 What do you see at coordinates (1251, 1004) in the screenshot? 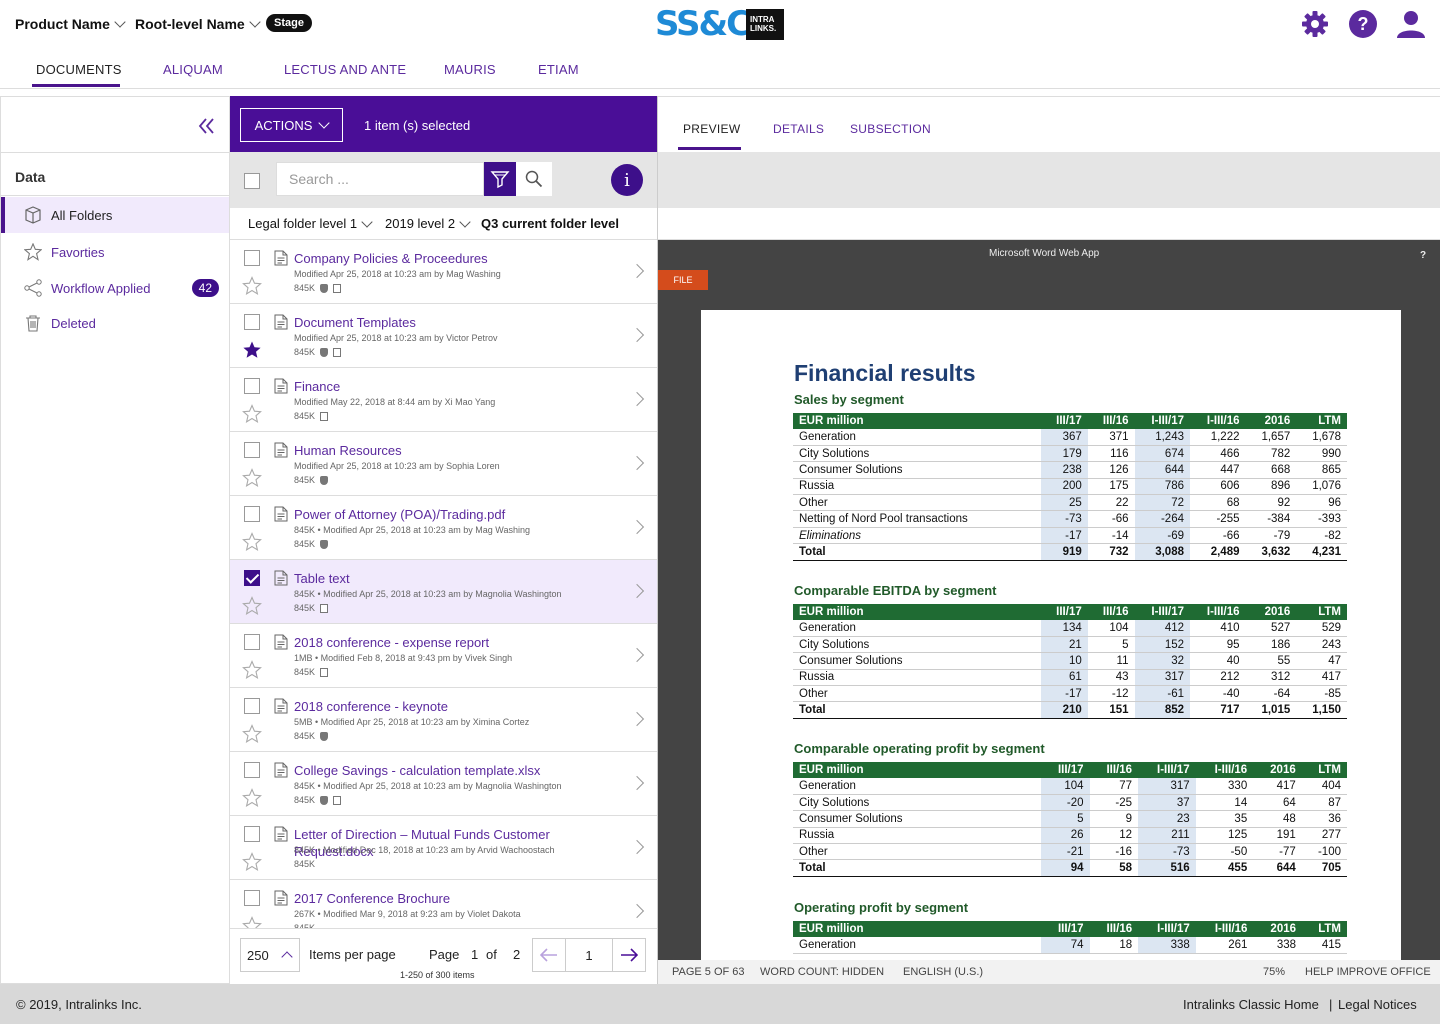
I see `classic-home-link: Intralinks Classic Home` at bounding box center [1251, 1004].